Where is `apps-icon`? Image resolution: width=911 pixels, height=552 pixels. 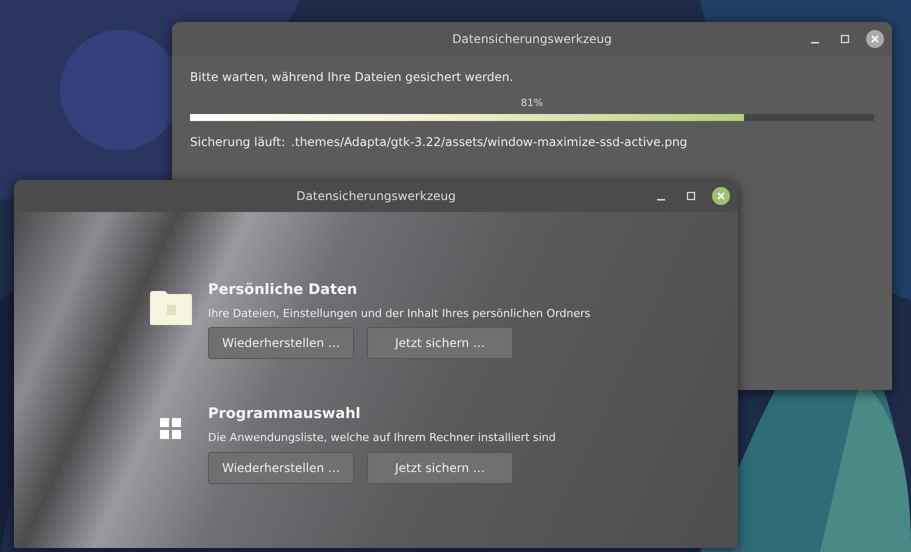
apps-icon is located at coordinates (171, 429).